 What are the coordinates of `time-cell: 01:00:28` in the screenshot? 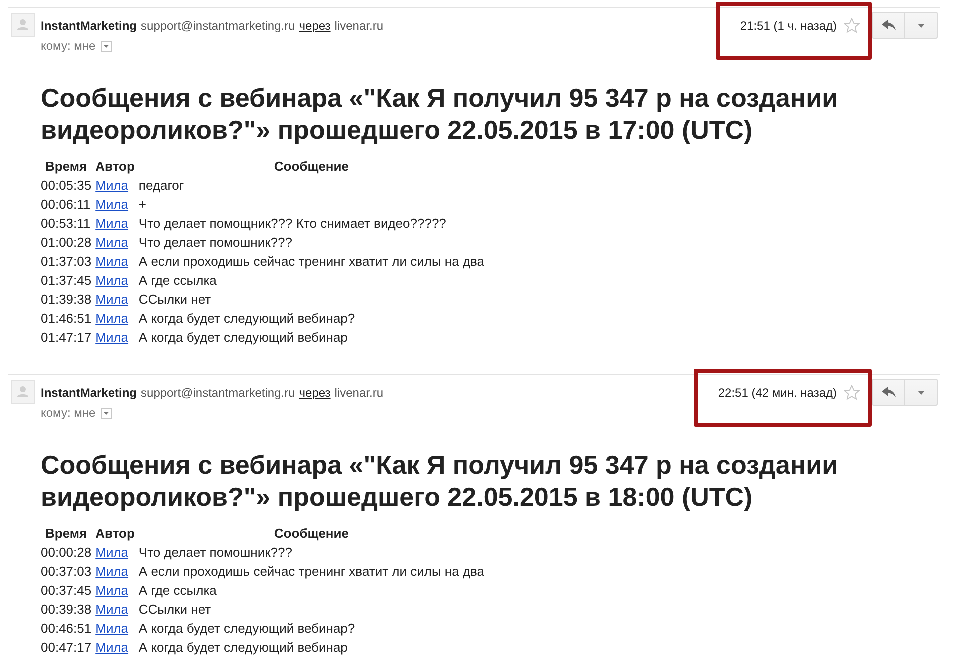 It's located at (66, 242).